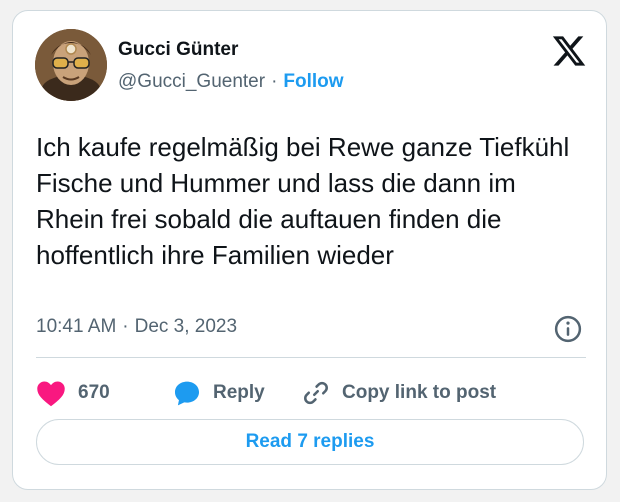 The width and height of the screenshot is (620, 502). I want to click on like-count: 670, so click(94, 392).